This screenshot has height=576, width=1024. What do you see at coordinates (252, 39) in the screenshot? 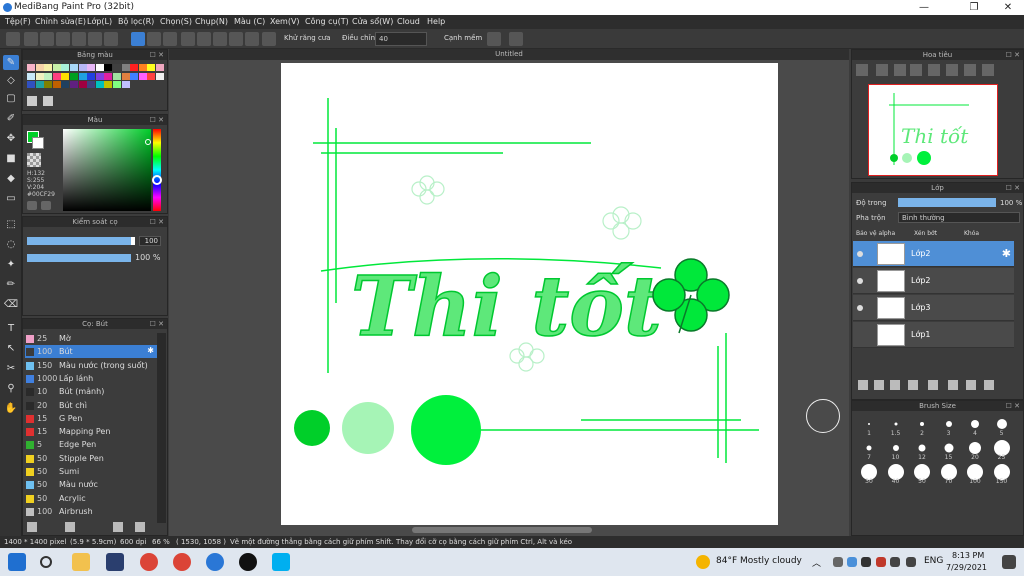
I see `snap-ellipse-icon` at bounding box center [252, 39].